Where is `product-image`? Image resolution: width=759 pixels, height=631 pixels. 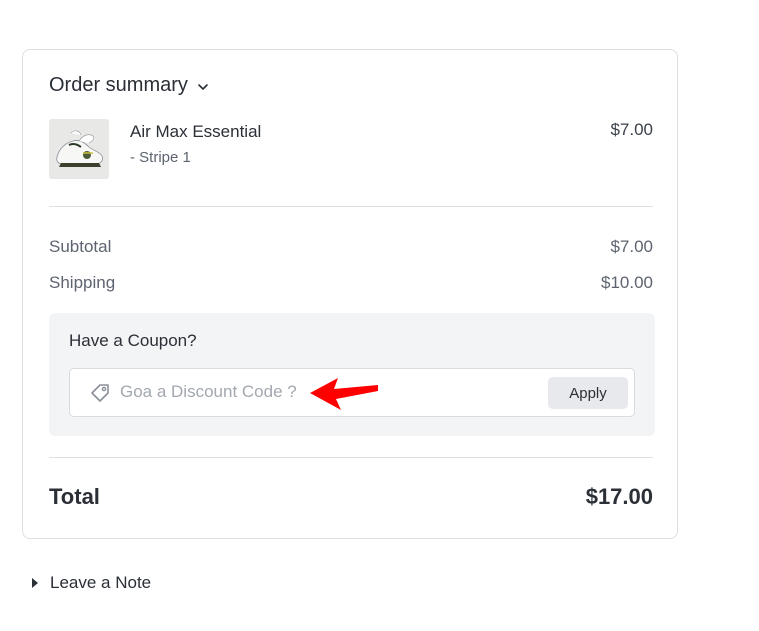
product-image is located at coordinates (79, 149).